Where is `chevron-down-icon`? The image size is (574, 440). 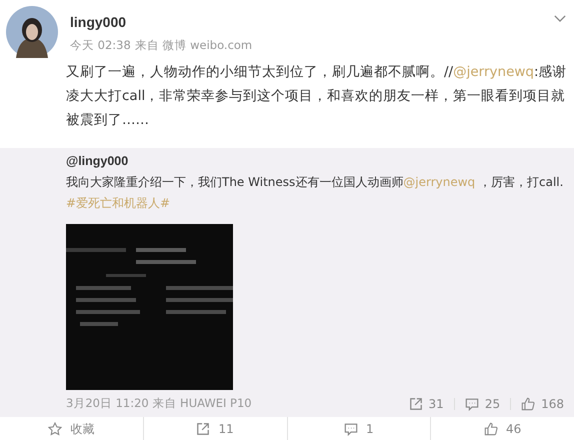
chevron-down-icon is located at coordinates (560, 18).